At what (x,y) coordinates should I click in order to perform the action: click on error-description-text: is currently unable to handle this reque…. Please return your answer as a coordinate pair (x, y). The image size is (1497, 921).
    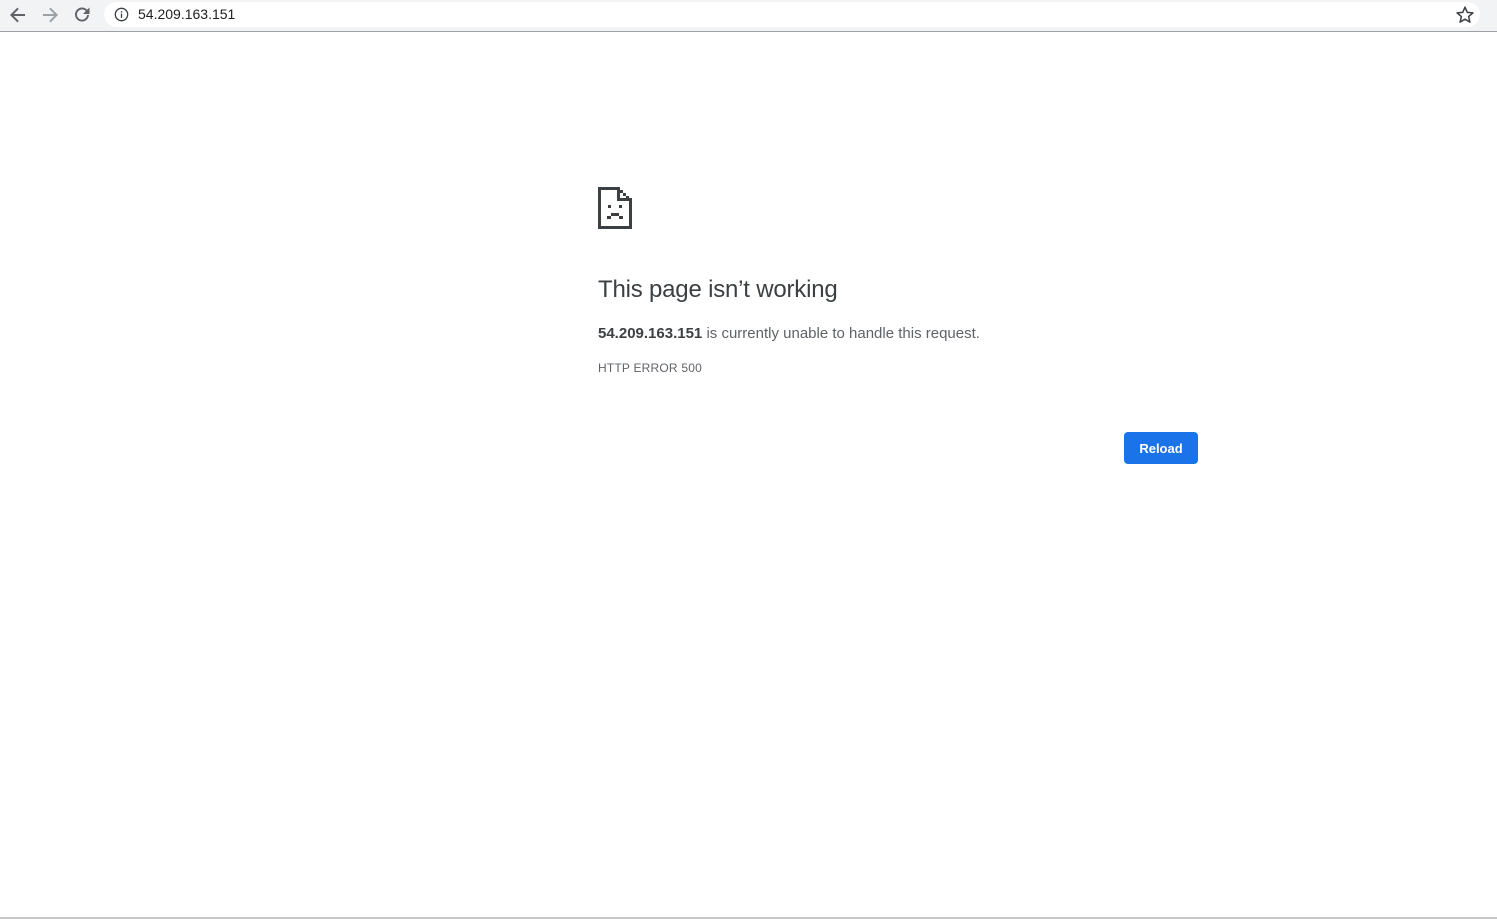
    Looking at the image, I should click on (841, 333).